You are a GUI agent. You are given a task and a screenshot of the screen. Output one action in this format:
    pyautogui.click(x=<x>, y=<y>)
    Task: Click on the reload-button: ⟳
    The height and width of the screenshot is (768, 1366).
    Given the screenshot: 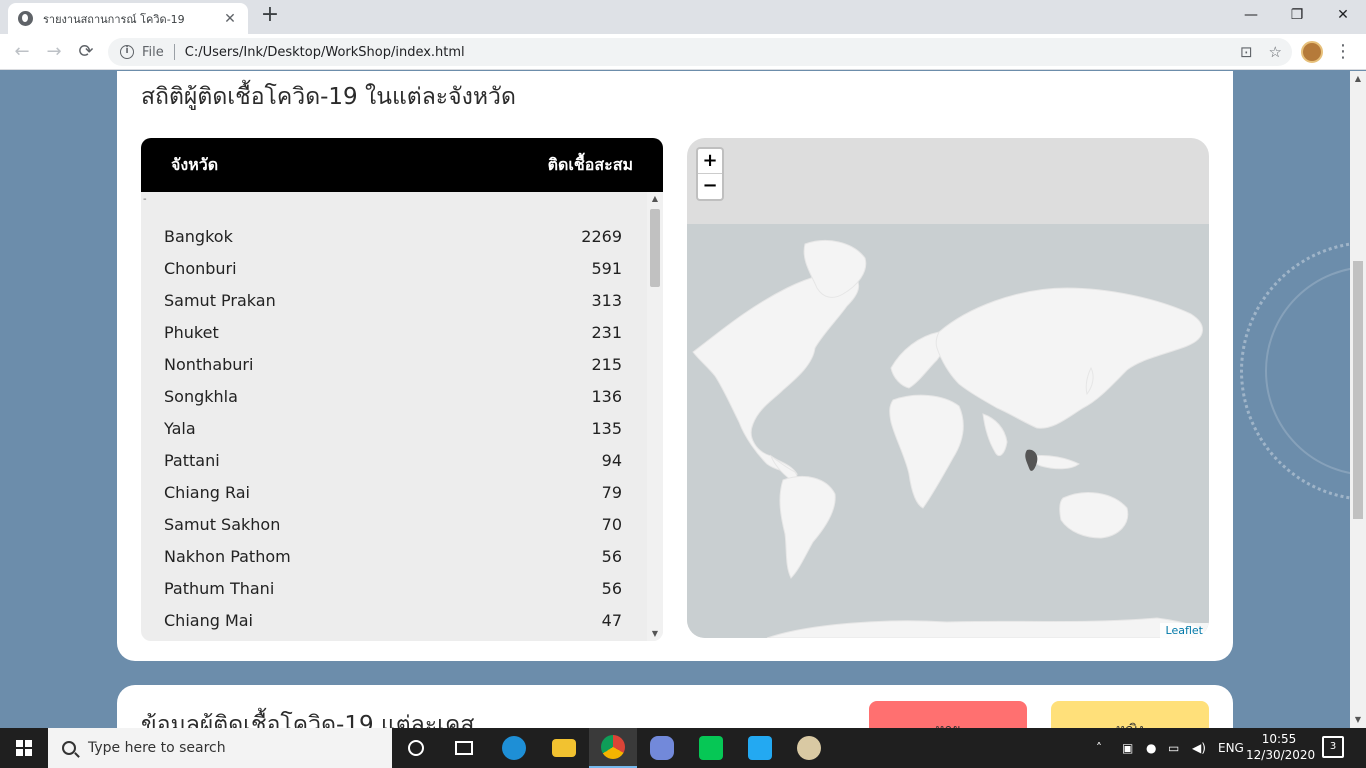 What is the action you would take?
    pyautogui.click(x=86, y=52)
    